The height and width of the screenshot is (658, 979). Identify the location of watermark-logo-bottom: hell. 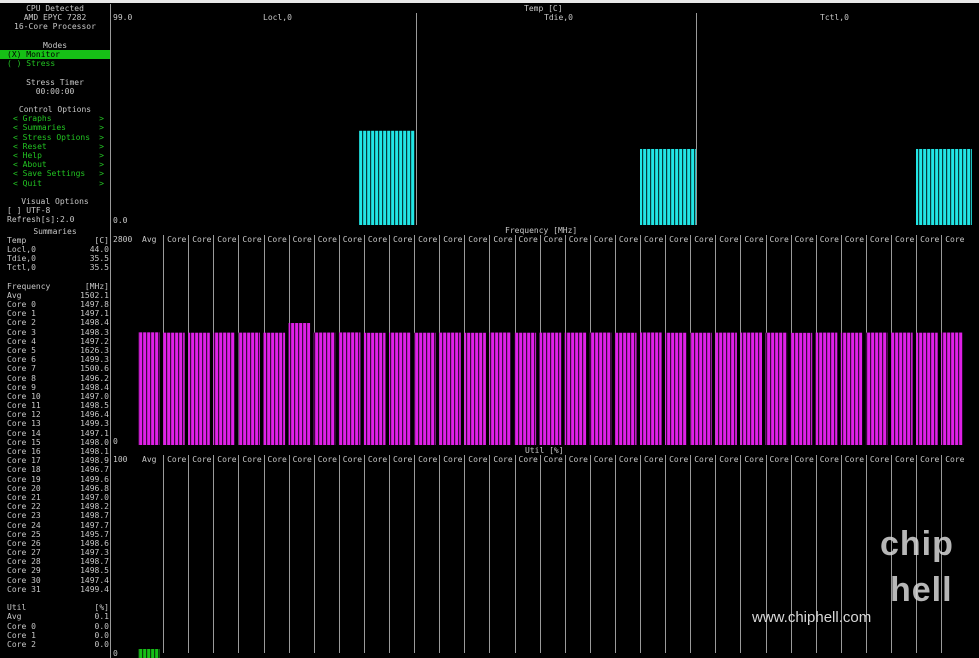
(921, 590).